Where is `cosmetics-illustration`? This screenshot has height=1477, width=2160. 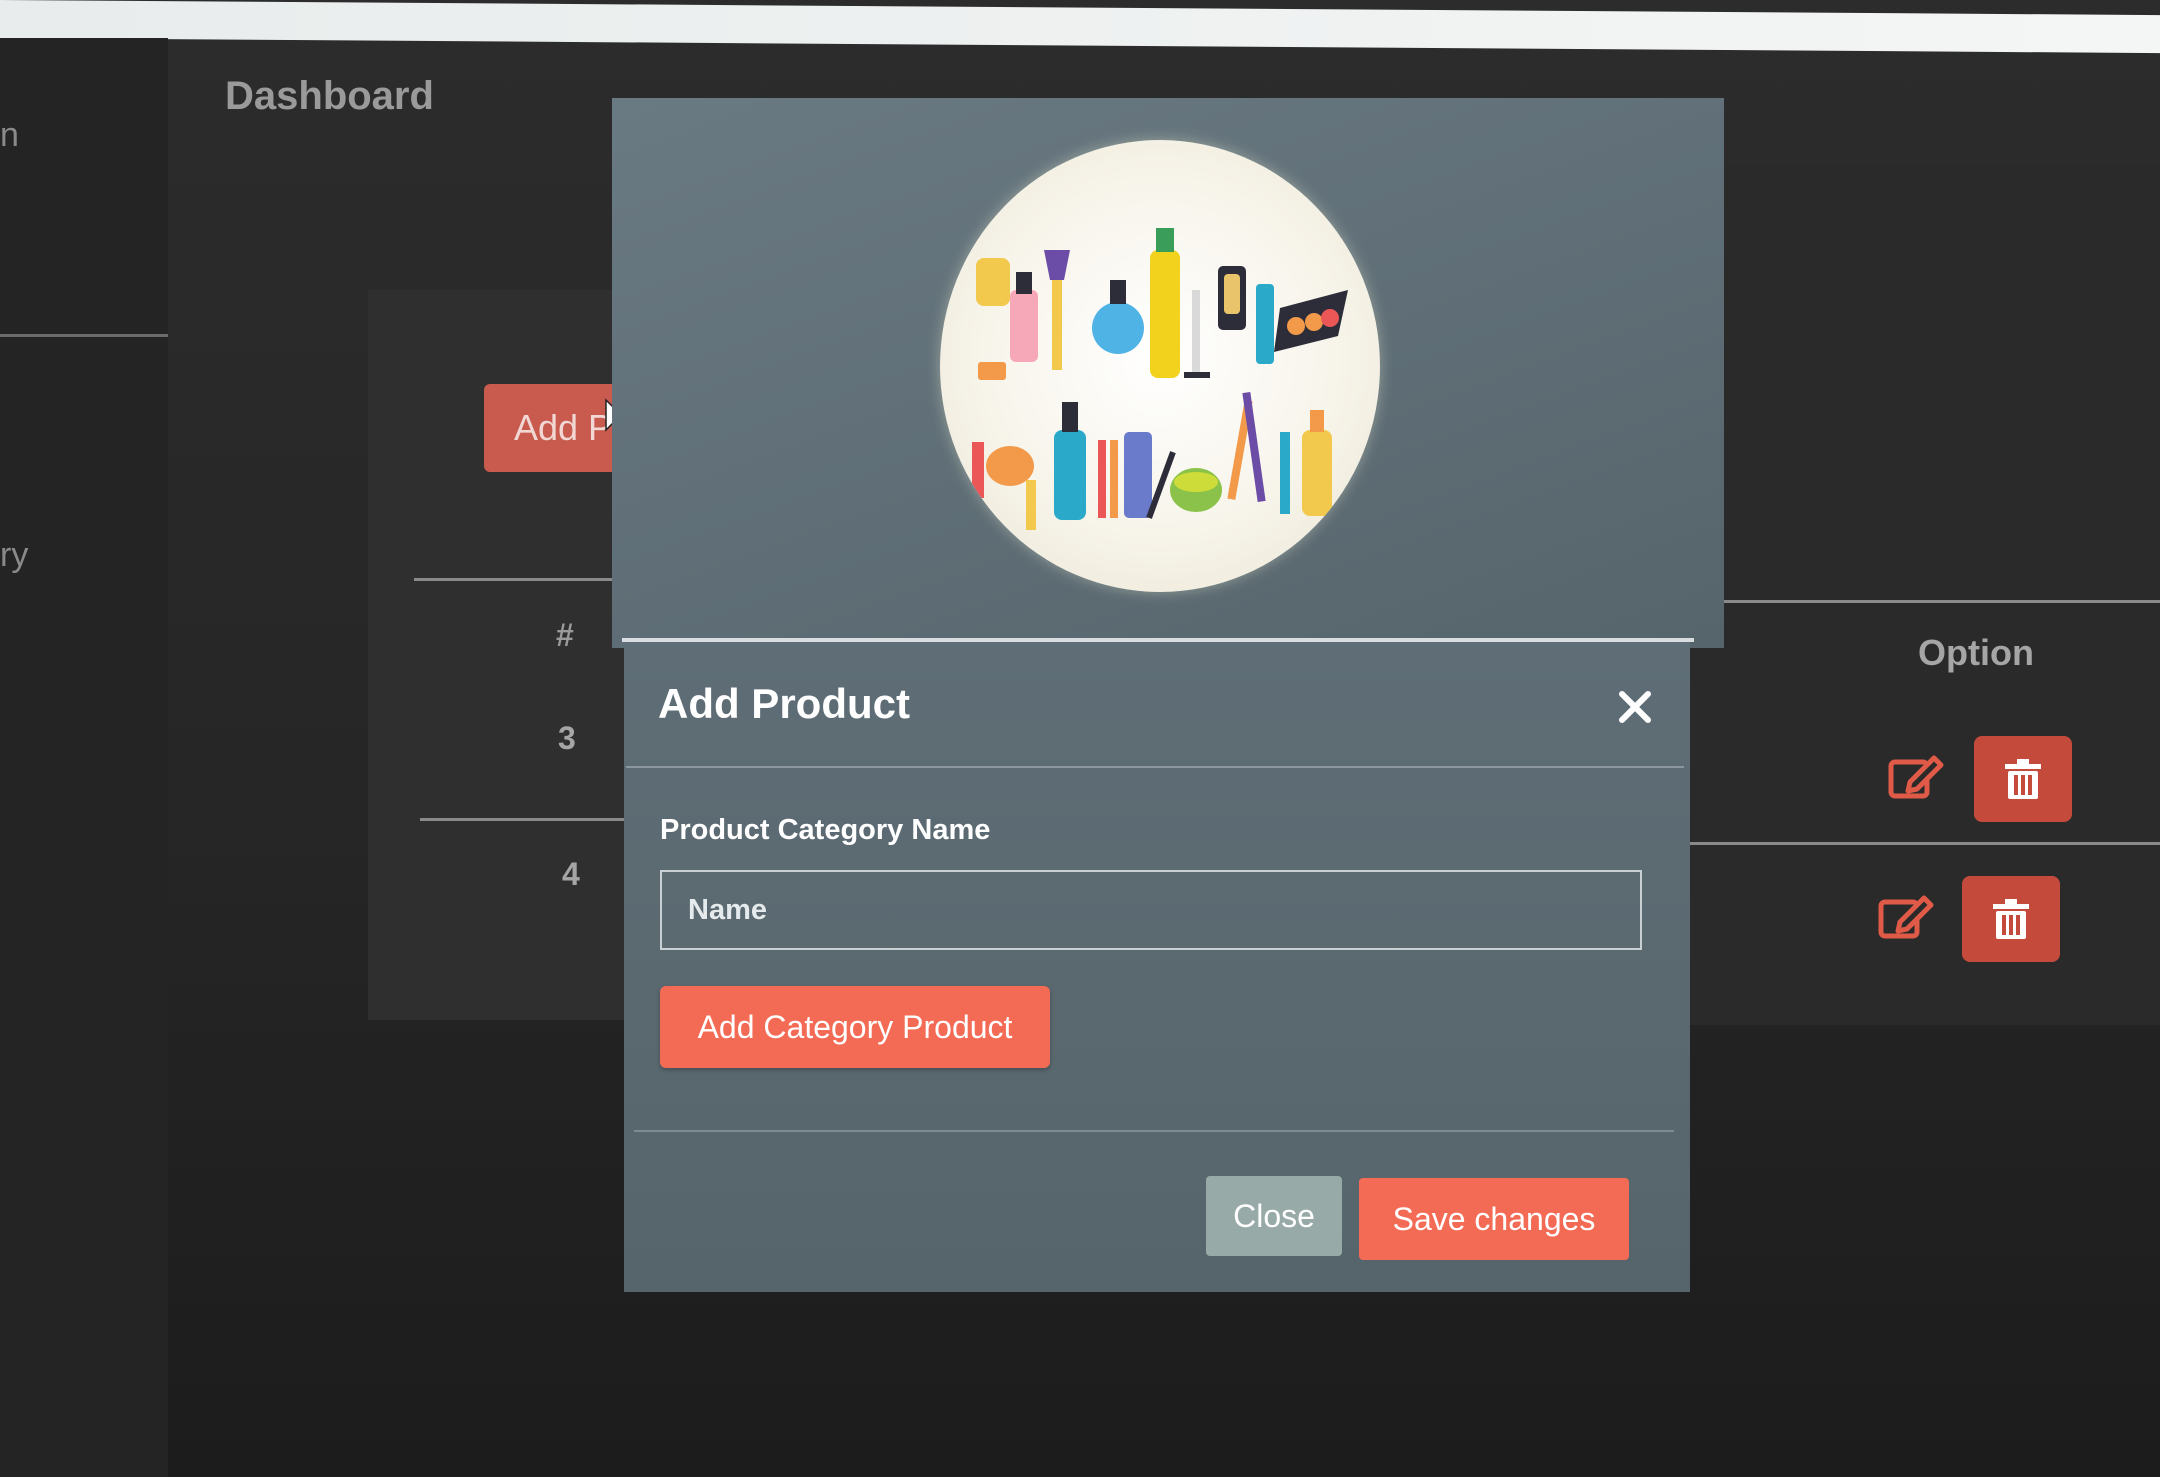
cosmetics-illustration is located at coordinates (1160, 366).